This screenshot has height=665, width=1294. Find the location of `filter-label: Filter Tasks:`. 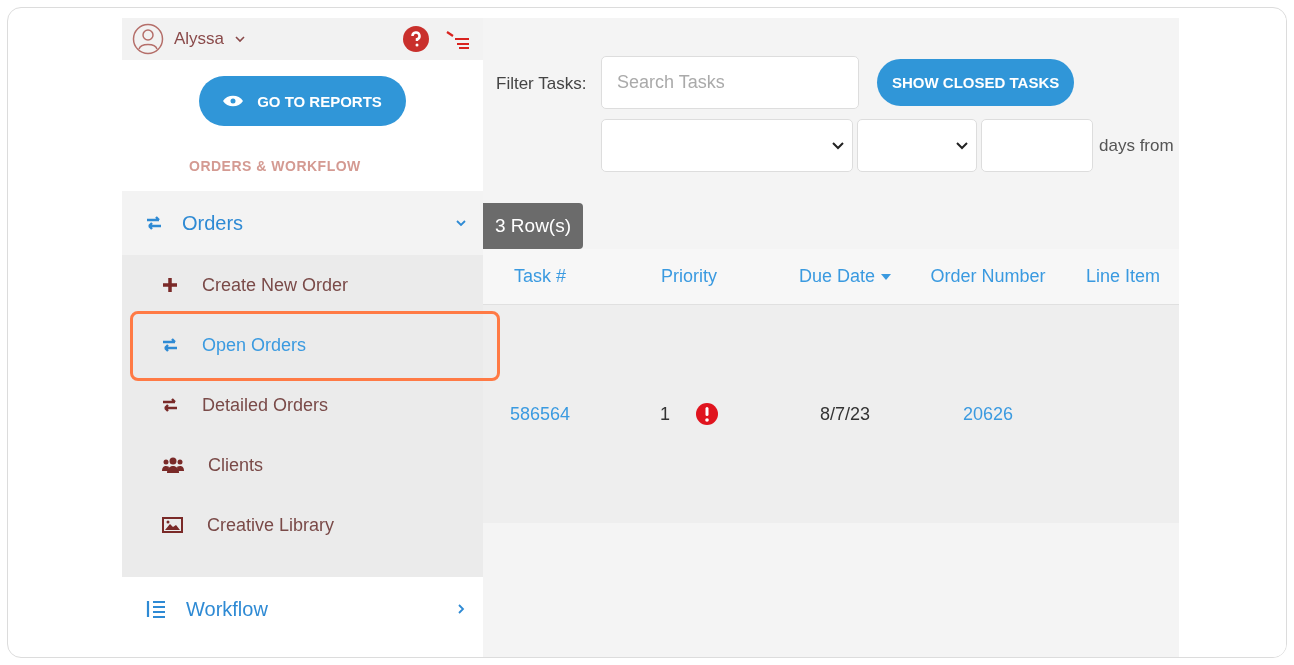

filter-label: Filter Tasks: is located at coordinates (541, 84).